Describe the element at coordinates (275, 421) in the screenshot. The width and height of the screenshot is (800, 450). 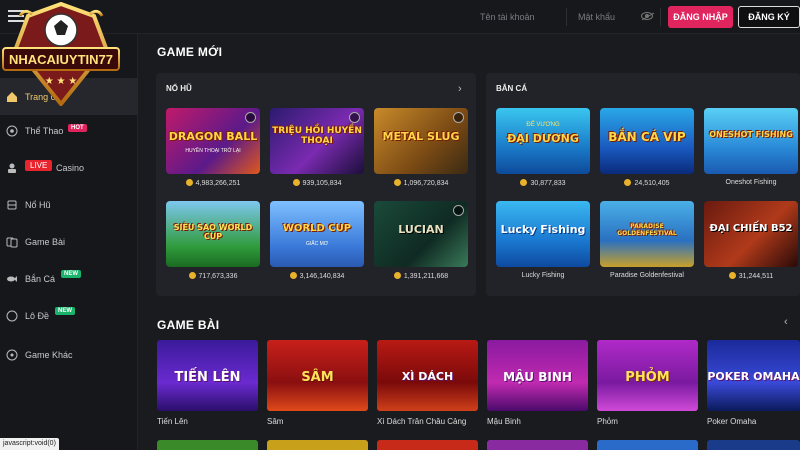
I see `game-name: Sâm` at that location.